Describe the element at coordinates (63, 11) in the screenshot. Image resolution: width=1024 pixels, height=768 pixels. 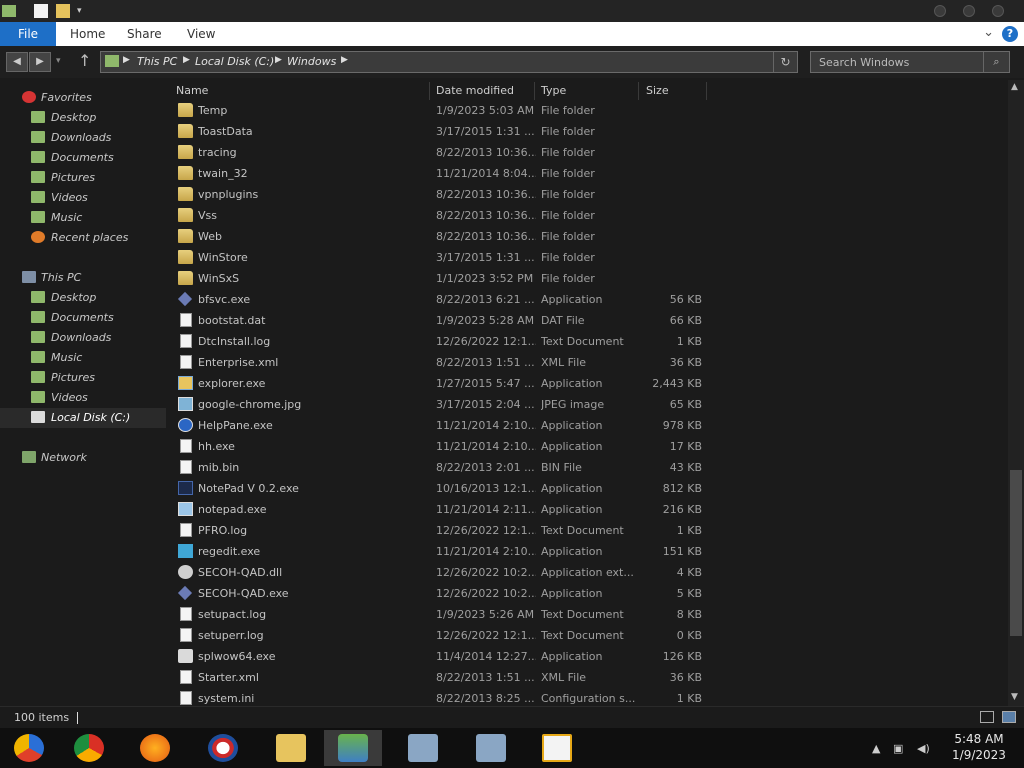
I see `new-folder-icon` at that location.